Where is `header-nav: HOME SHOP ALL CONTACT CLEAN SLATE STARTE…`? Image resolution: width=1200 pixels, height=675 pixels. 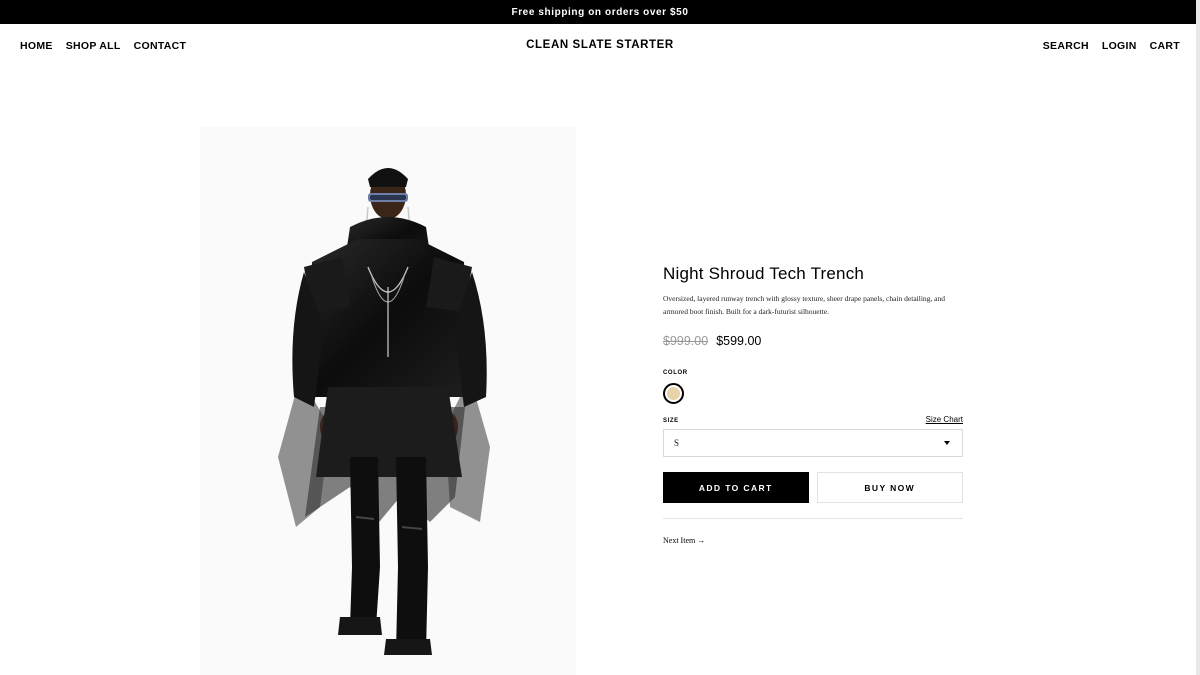
header-nav: HOME SHOP ALL CONTACT CLEAN SLATE STARTE… is located at coordinates (600, 46).